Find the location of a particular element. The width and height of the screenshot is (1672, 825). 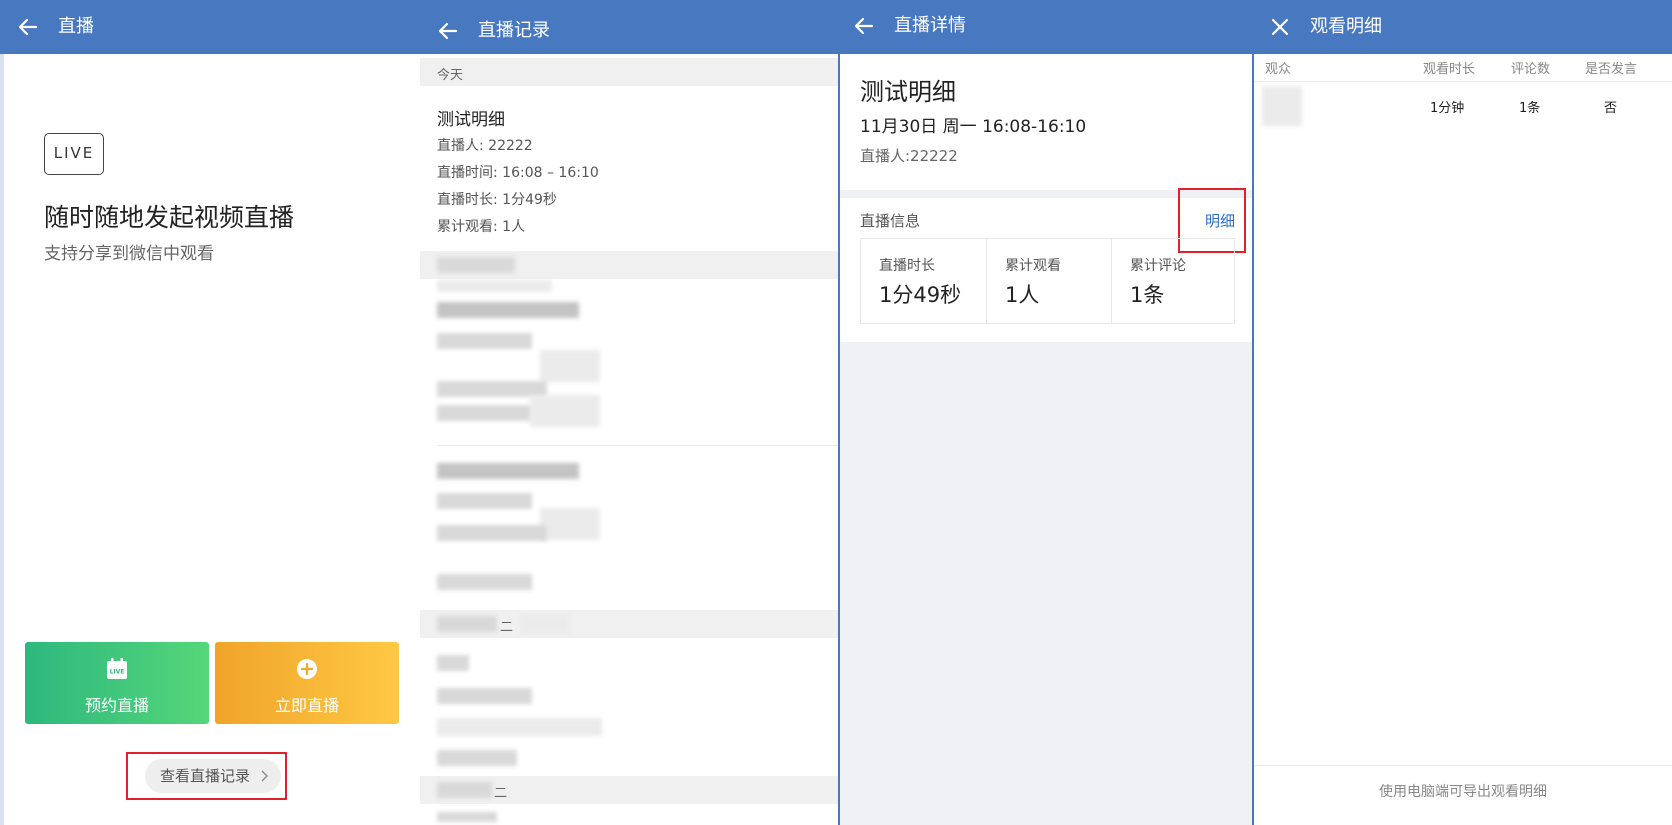

stat-value: 1人 is located at coordinates (1022, 295).